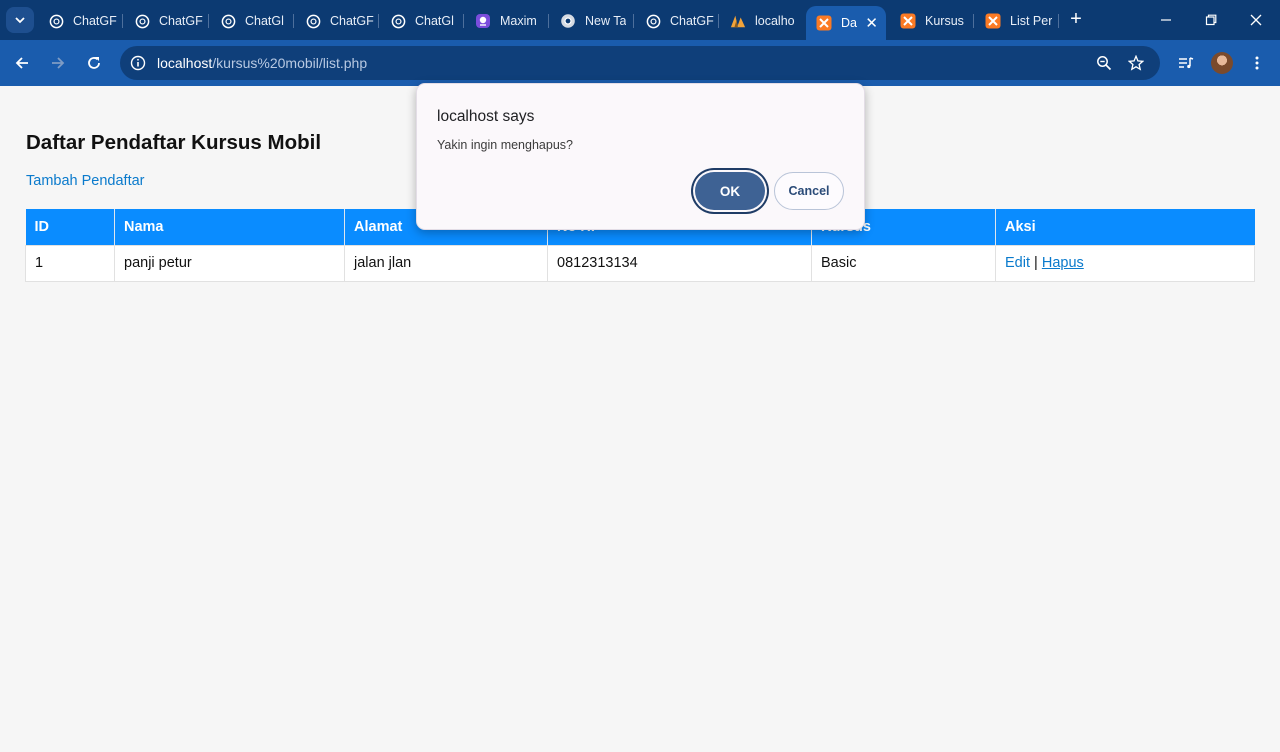 The height and width of the screenshot is (752, 1280). I want to click on page-title: Daftar Pendaftar Kursus Mobil, so click(174, 142).